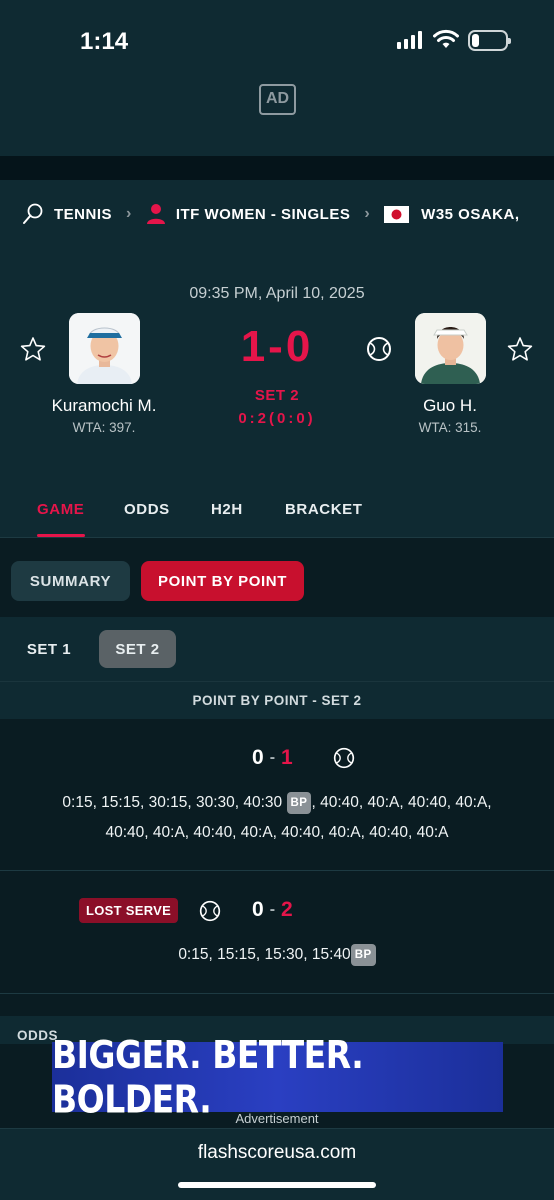  I want to click on tab-game: GAME, so click(60, 509).